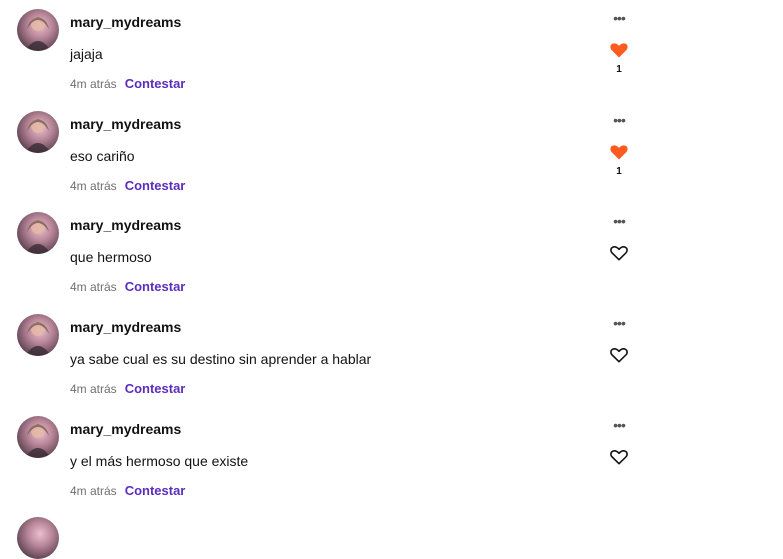 This screenshot has height=559, width=783. What do you see at coordinates (102, 156) in the screenshot?
I see `comment-text: eso cariño` at bounding box center [102, 156].